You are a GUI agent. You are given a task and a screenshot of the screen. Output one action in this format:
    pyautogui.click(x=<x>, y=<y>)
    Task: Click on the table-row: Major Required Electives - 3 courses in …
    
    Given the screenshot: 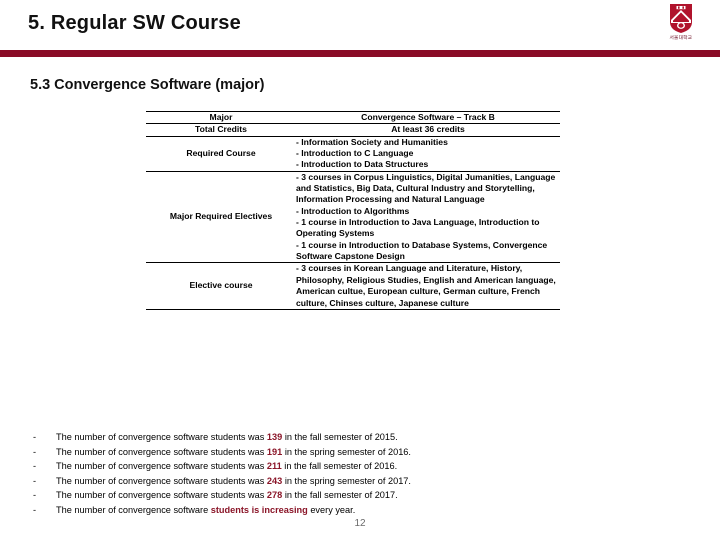 What is the action you would take?
    pyautogui.click(x=353, y=217)
    